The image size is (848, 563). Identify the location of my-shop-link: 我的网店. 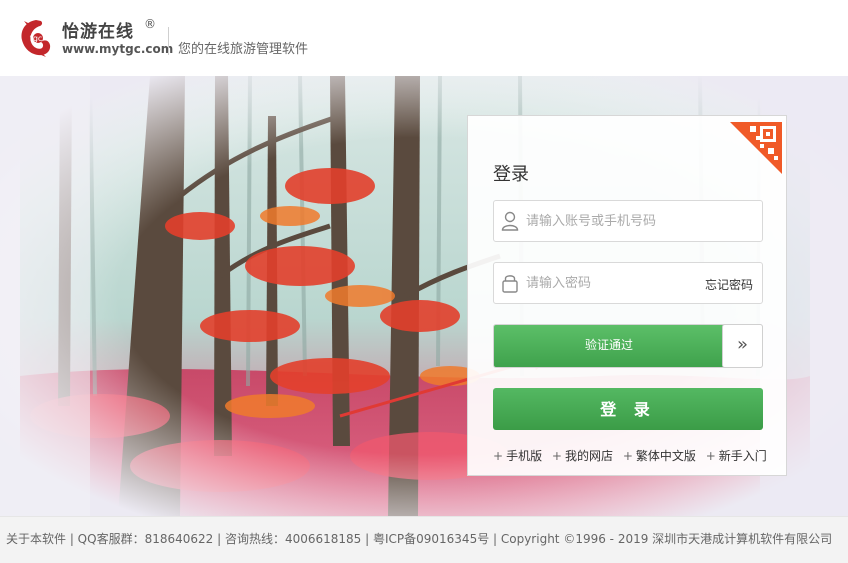
(589, 456).